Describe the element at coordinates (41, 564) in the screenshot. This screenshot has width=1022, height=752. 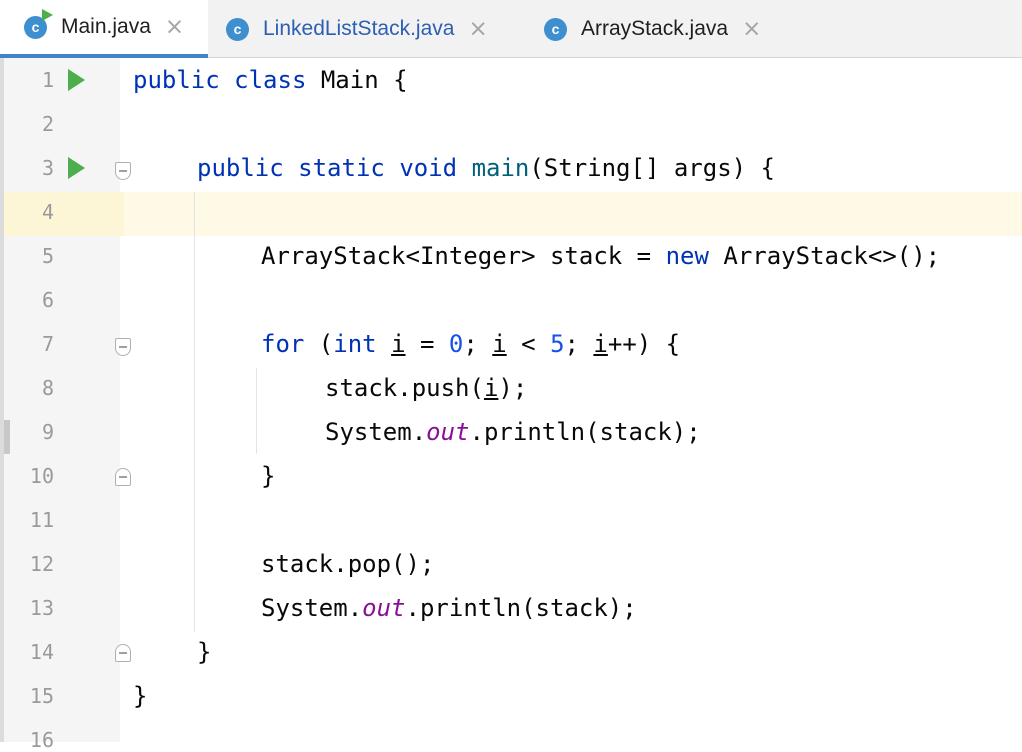
I see `line-number: 12` at that location.